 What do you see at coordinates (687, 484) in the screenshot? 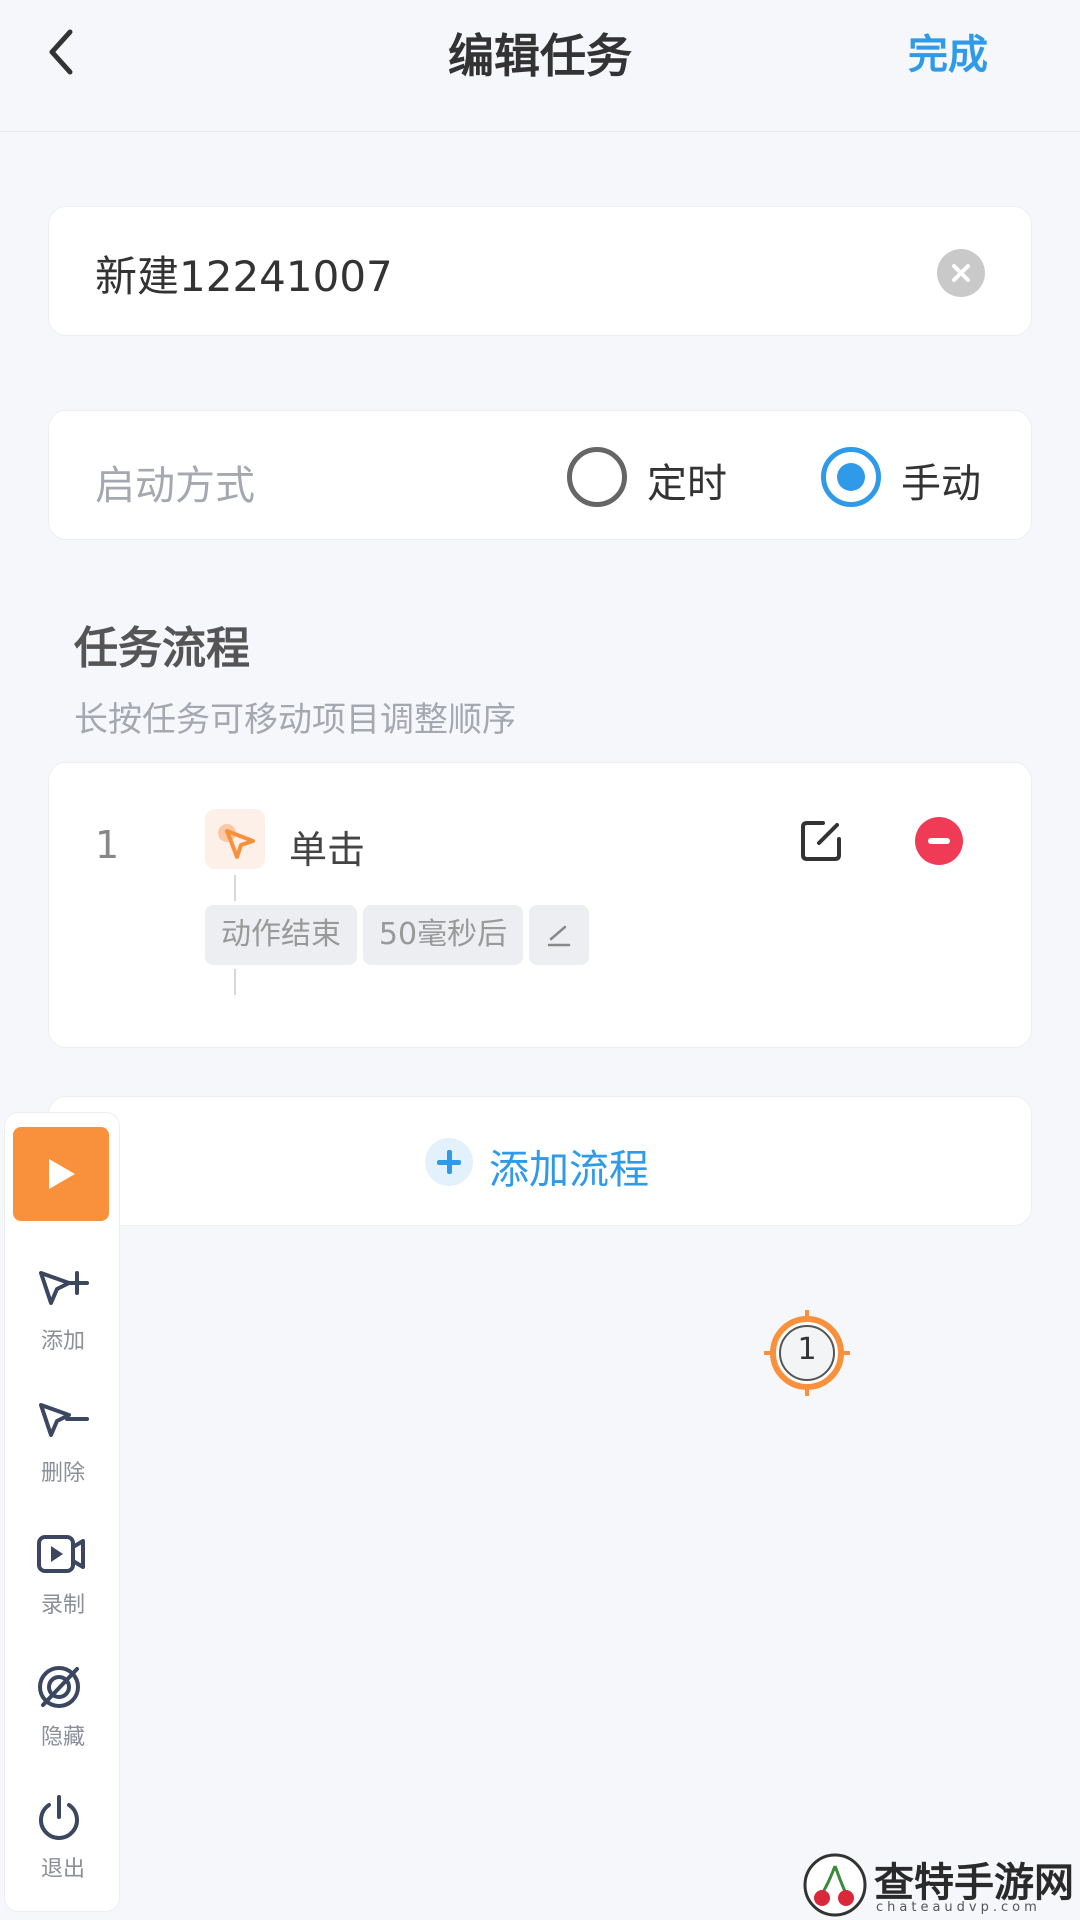
I see `radio-timed-label: 定时` at bounding box center [687, 484].